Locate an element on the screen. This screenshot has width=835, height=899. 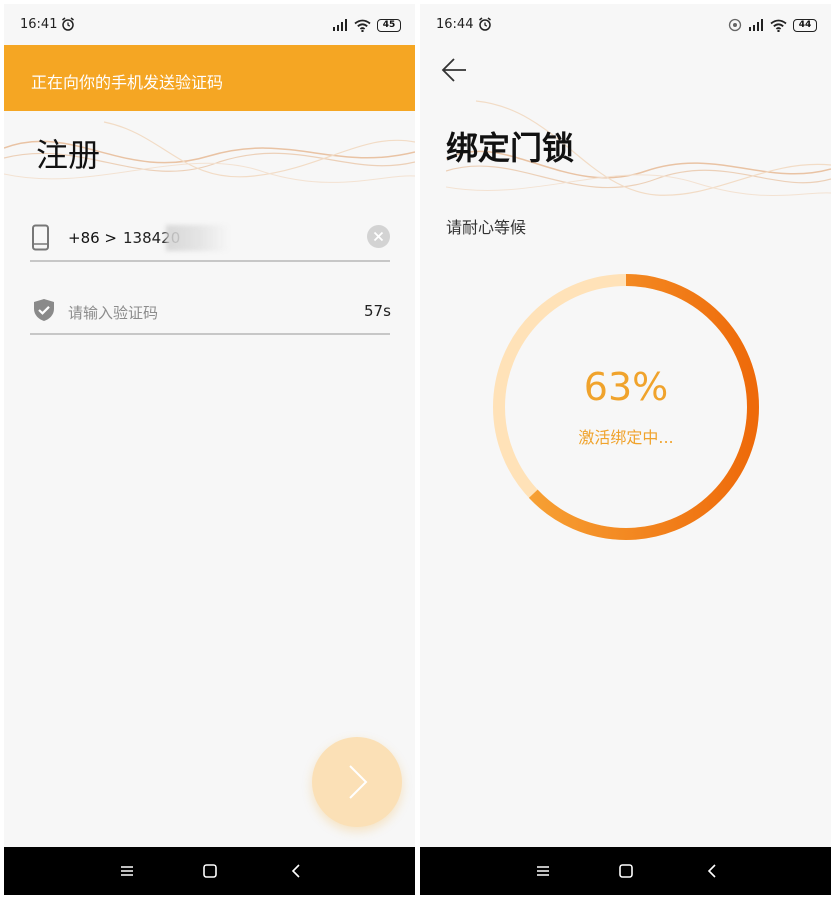
banner-text: 正在向你的手机发送验证码 is located at coordinates (127, 82).